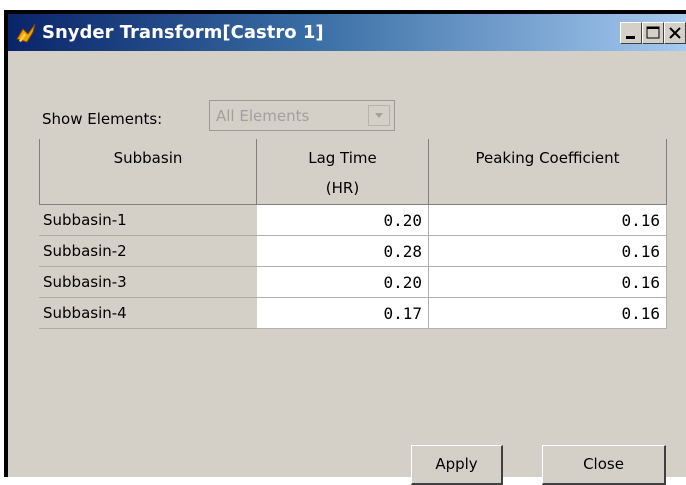 The image size is (686, 485). Describe the element at coordinates (148, 220) in the screenshot. I see `subbasin-name: Subbasin-1` at that location.